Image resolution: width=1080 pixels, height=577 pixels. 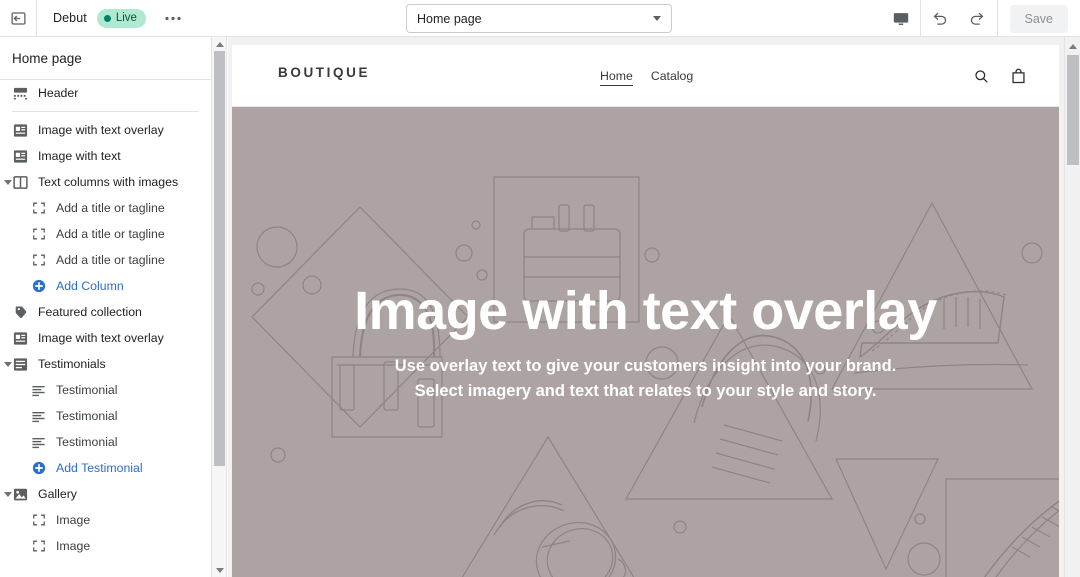 I want to click on scroll-down-arrow-icon, so click(x=219, y=570).